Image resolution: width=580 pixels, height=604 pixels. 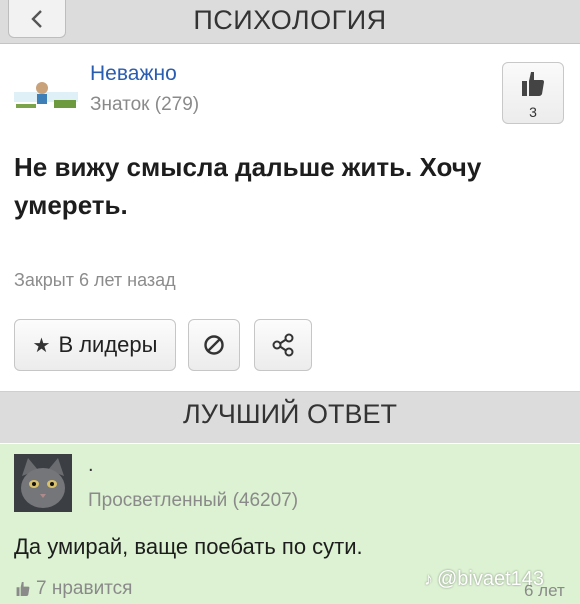 I want to click on author-rank: Знаток (279), so click(x=145, y=104).